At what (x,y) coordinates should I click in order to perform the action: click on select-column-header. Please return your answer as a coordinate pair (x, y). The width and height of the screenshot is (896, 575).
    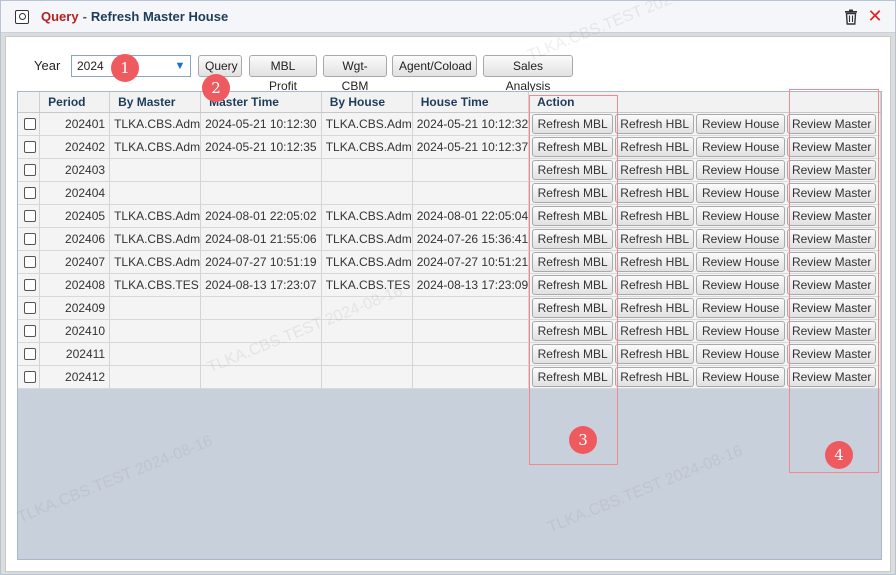
    Looking at the image, I should click on (29, 102).